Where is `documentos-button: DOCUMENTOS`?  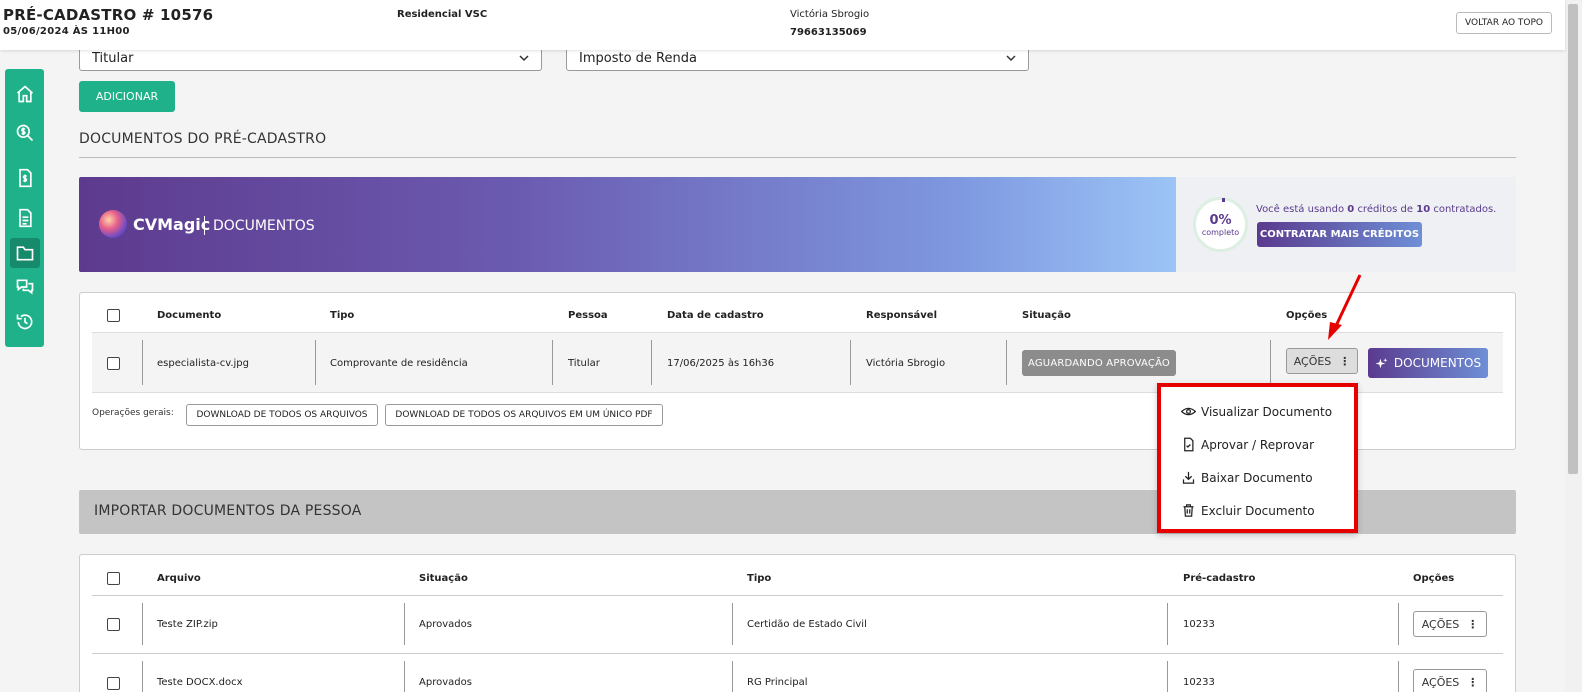
documentos-button: DOCUMENTOS is located at coordinates (1428, 363).